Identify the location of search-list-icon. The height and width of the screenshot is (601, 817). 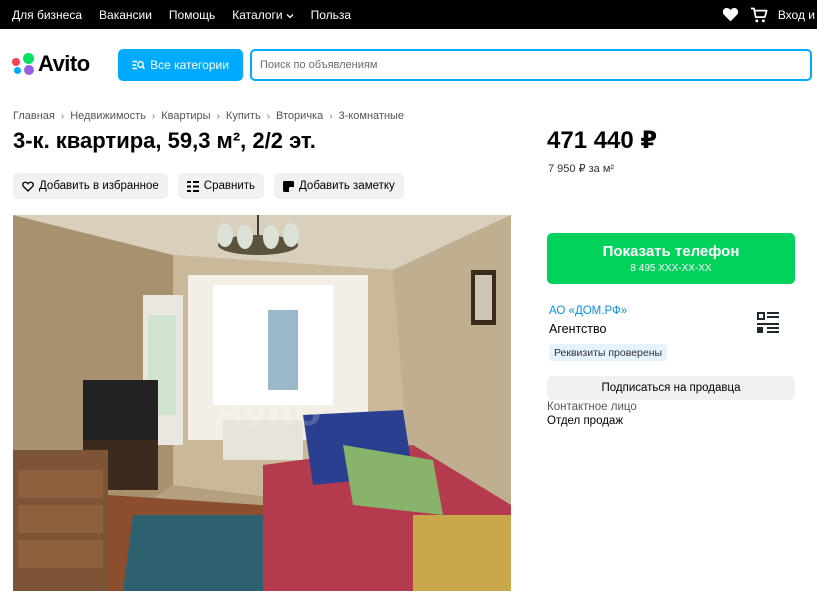
(139, 65).